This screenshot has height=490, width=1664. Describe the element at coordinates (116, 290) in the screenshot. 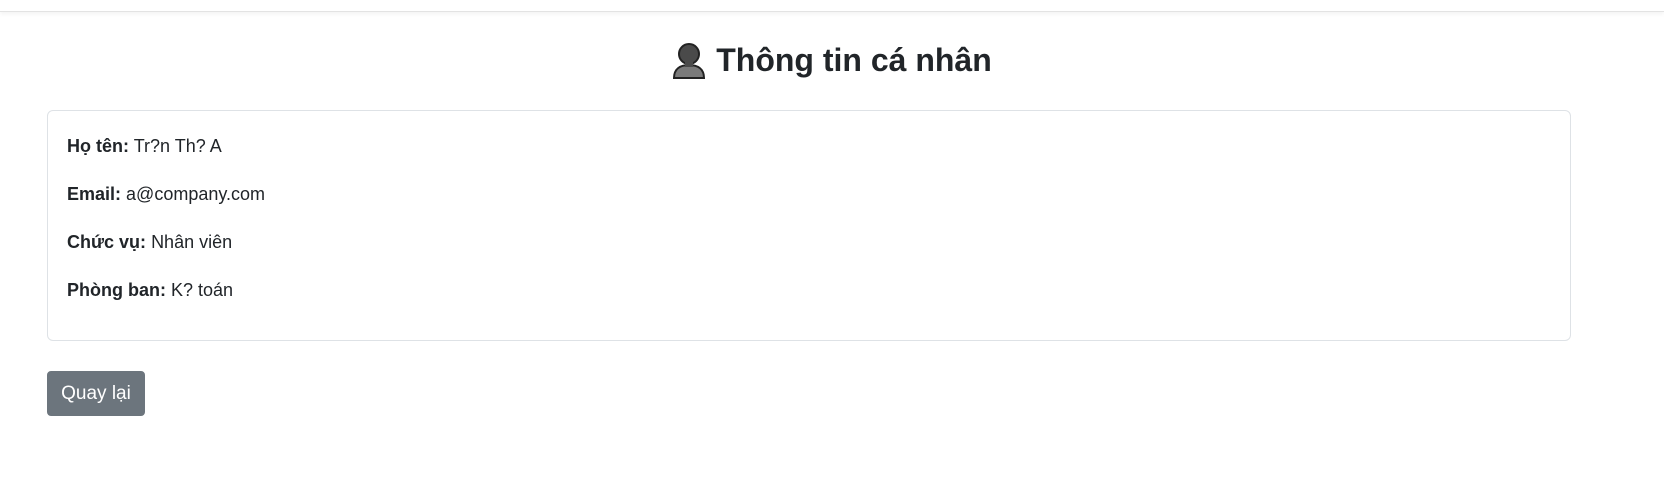

I see `department-label: Phòng ban:` at that location.